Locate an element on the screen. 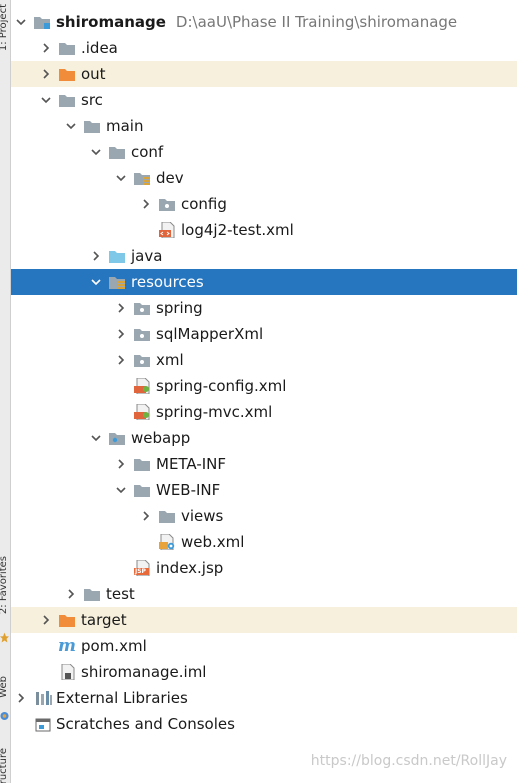 Image resolution: width=517 pixels, height=783 pixels. tree-item-meta-inf: META-INF is located at coordinates (264, 464).